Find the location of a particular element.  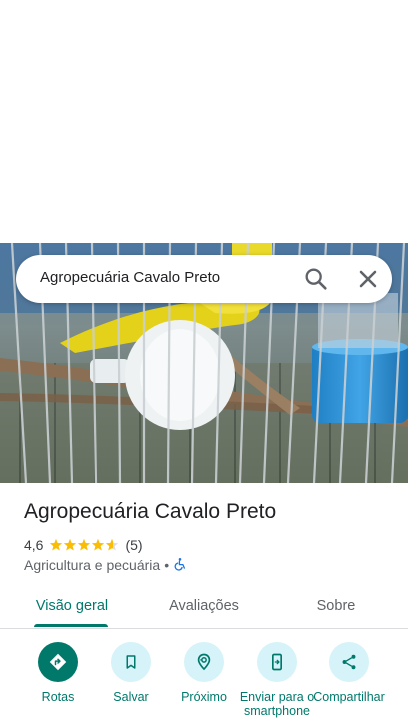

save-circle is located at coordinates (131, 662).